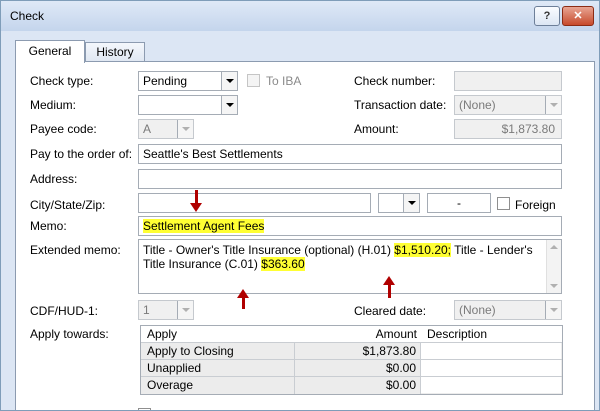  What do you see at coordinates (491, 334) in the screenshot?
I see `column-header-description: Description` at bounding box center [491, 334].